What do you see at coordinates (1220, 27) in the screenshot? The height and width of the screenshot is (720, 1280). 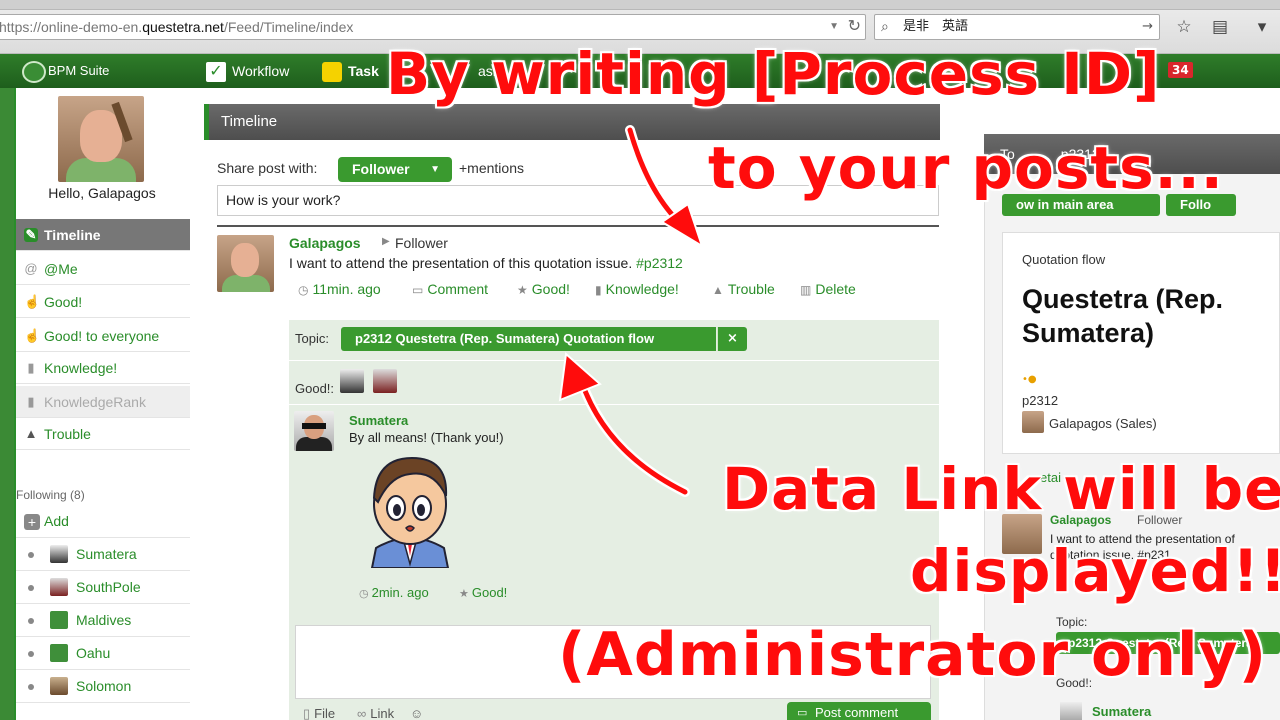 I see `bookmarks-icon: ▤` at bounding box center [1220, 27].